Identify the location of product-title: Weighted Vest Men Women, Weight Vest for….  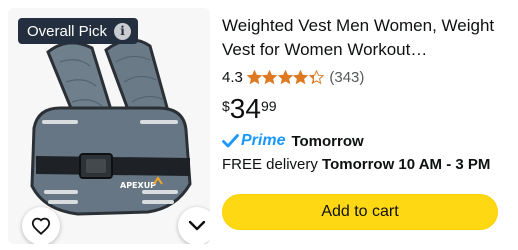
(366, 38).